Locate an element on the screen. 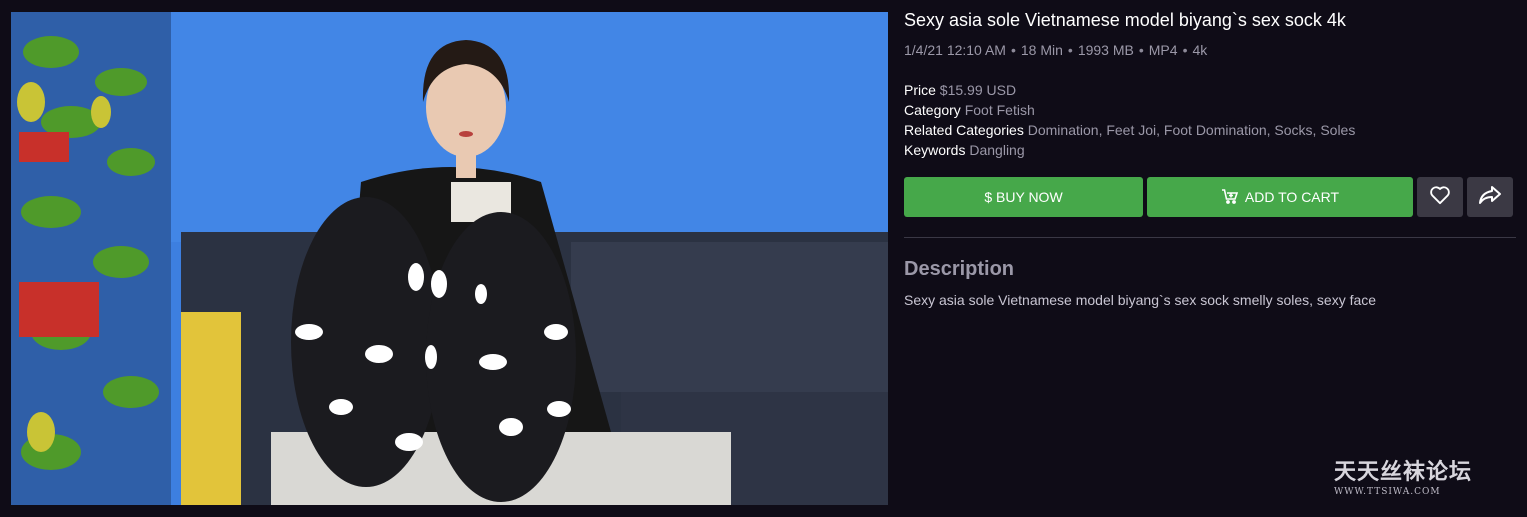 The width and height of the screenshot is (1527, 517). keywords-label: Keywords is located at coordinates (935, 150).